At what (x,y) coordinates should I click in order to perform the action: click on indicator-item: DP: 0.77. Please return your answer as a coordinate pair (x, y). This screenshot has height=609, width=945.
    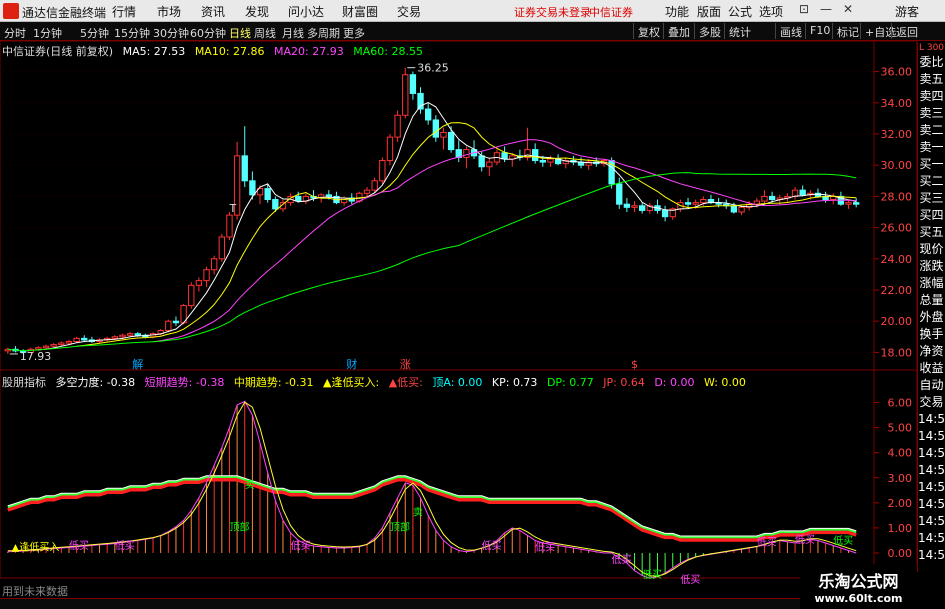
    Looking at the image, I should click on (570, 382).